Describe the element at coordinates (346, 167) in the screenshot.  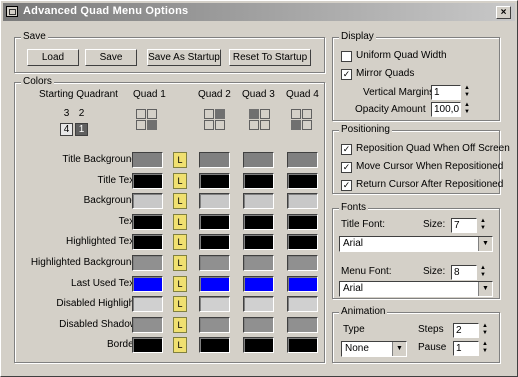
I see `move-cursor-checkbox: ✓` at that location.